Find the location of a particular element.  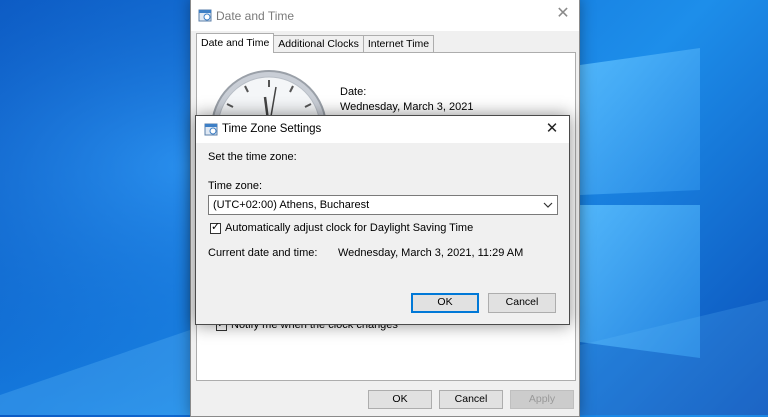

checkmark-icon: ✓ is located at coordinates (216, 226).